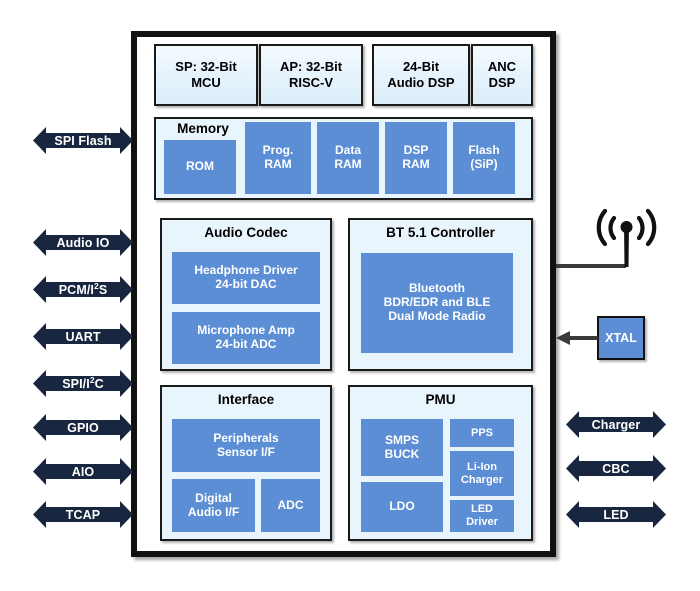 The width and height of the screenshot is (700, 591). I want to click on interface-panel-title: Interface, so click(246, 399).